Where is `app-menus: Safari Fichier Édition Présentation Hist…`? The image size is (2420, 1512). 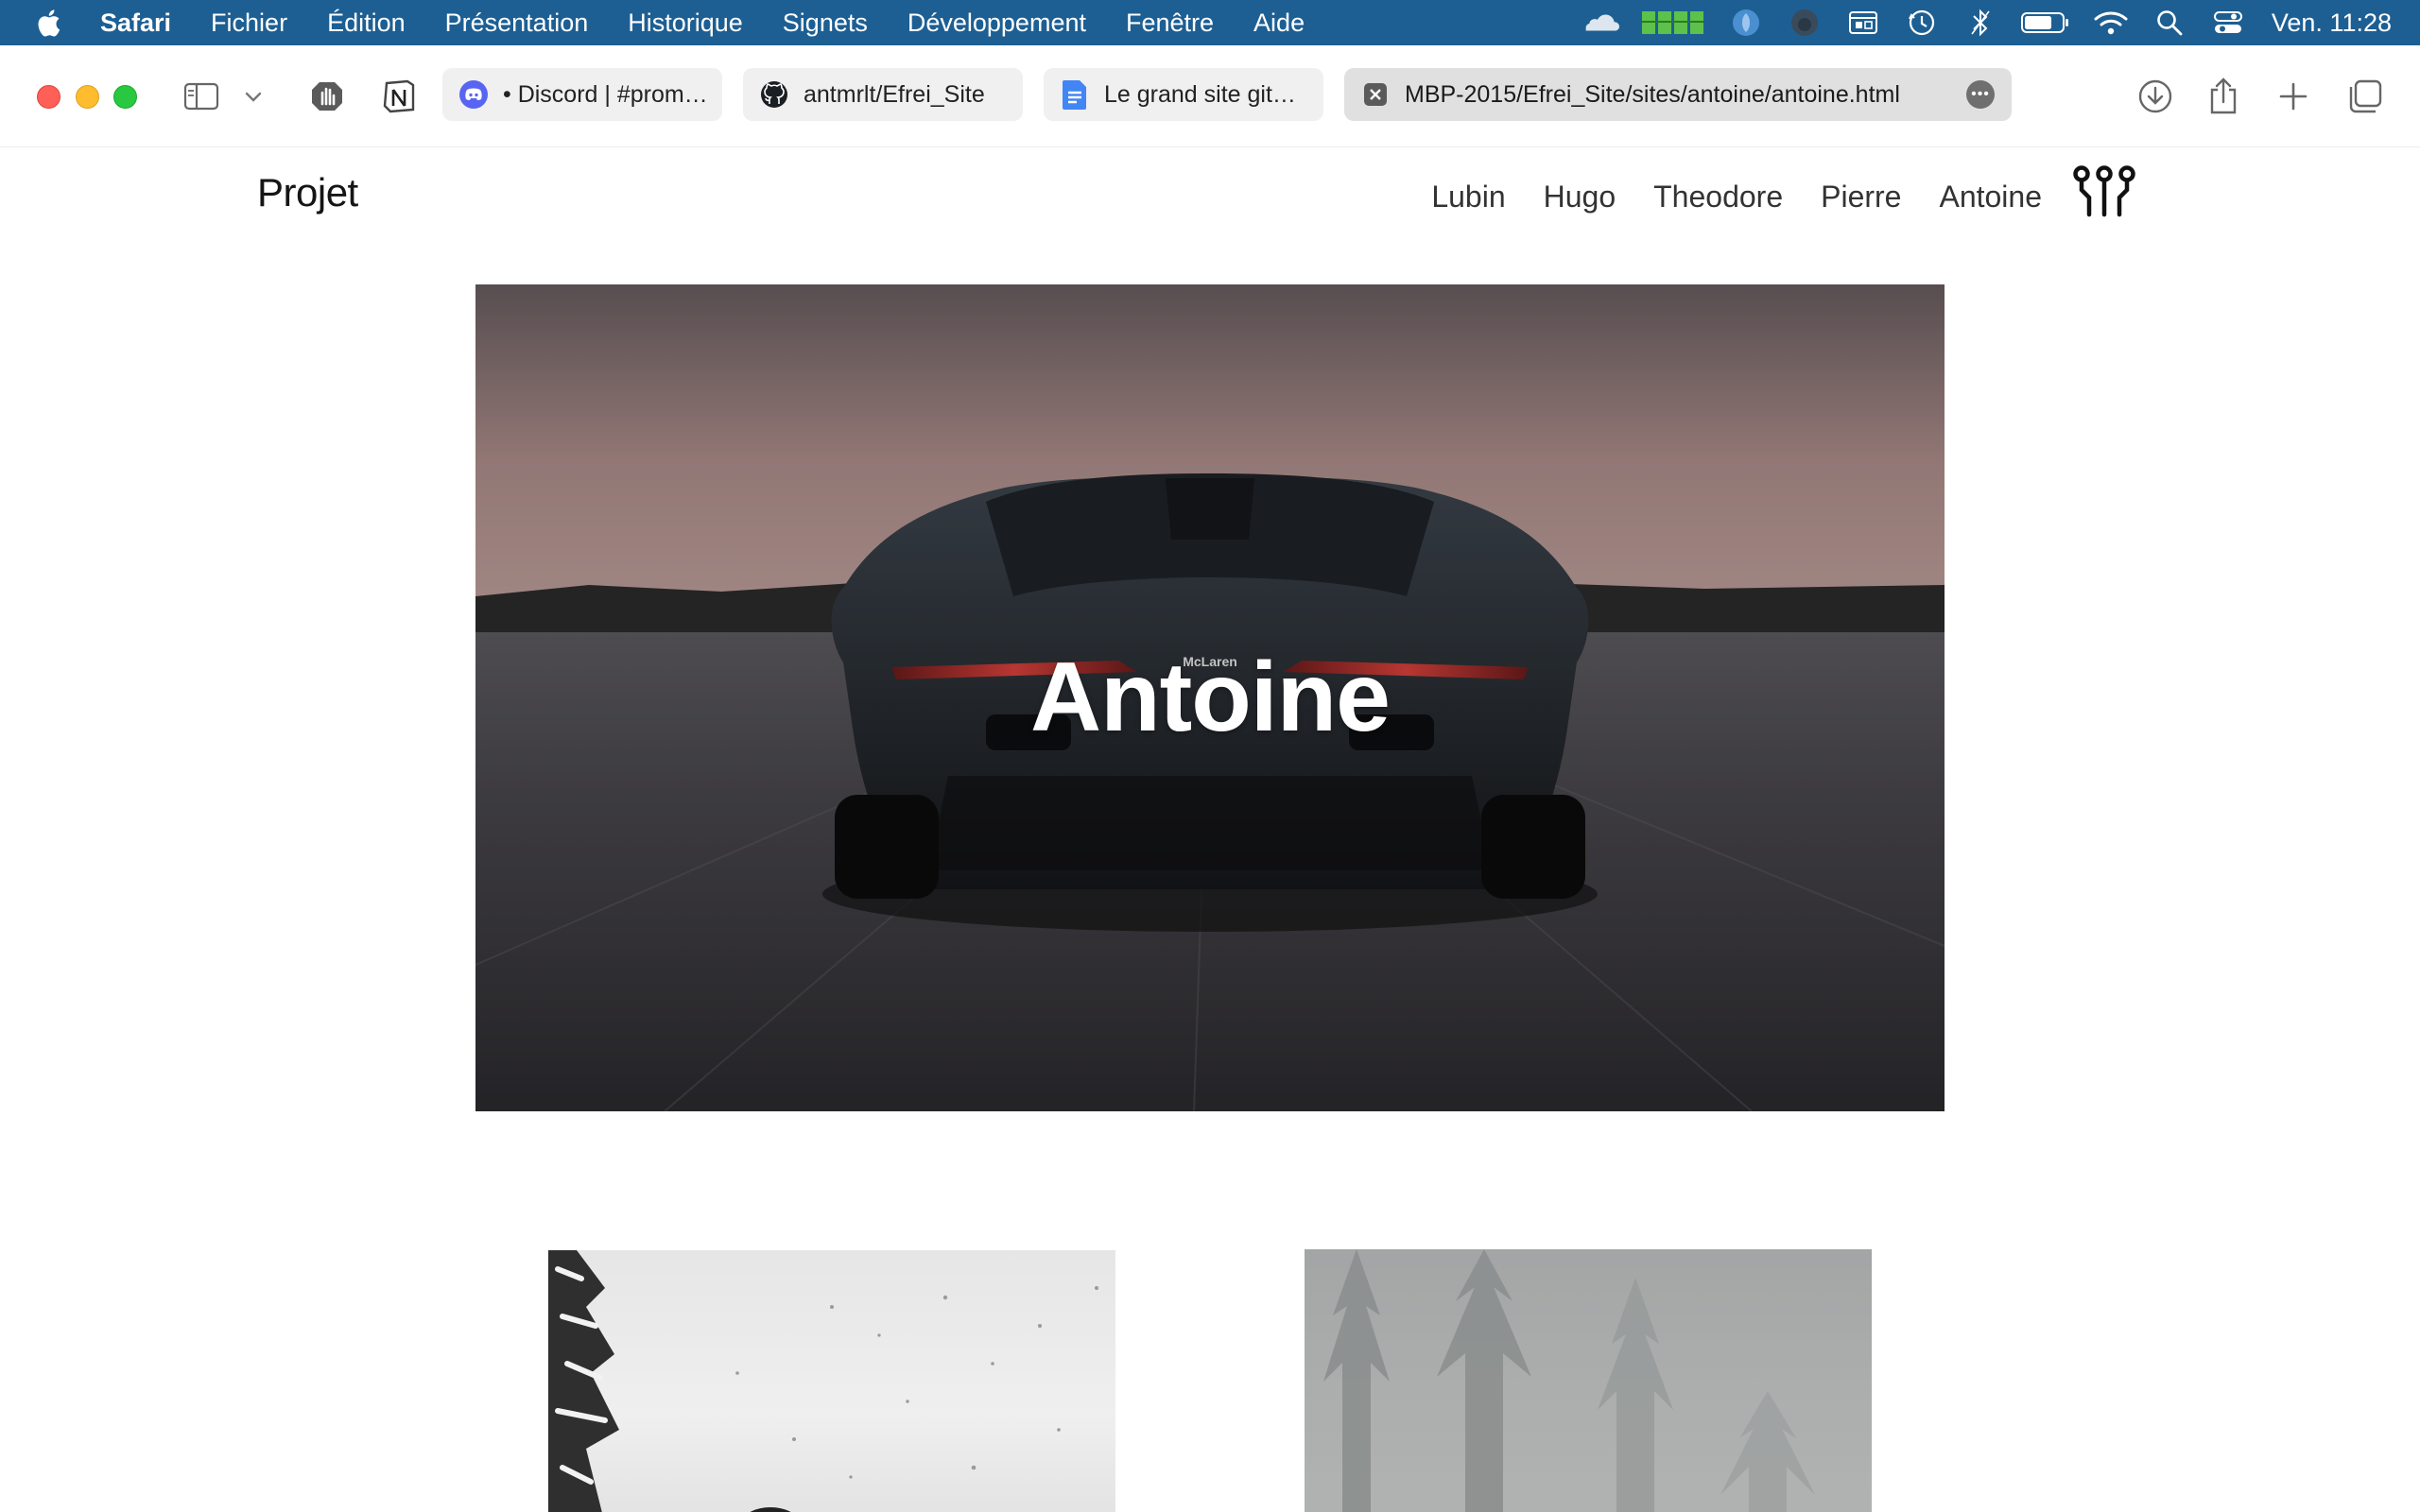 app-menus: Safari Fichier Édition Présentation Hist… is located at coordinates (722, 22).